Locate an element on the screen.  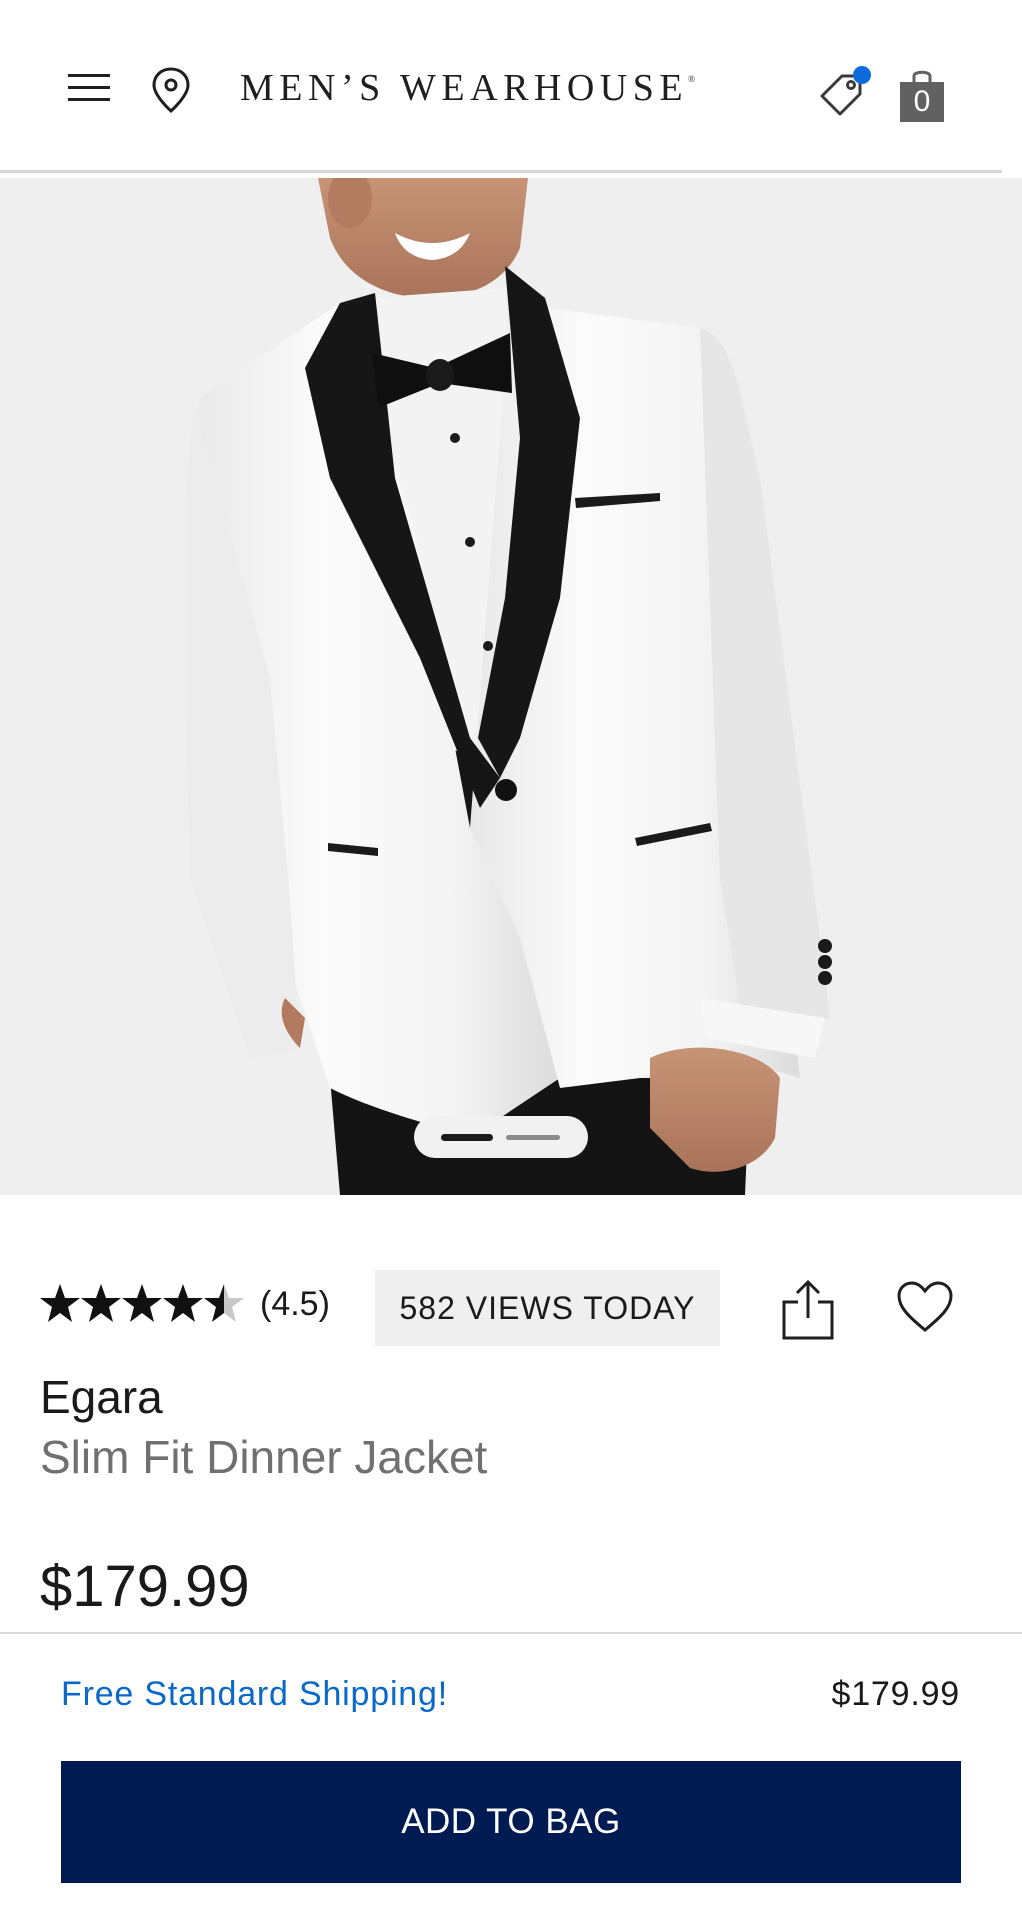
header-divider is located at coordinates (501, 171).